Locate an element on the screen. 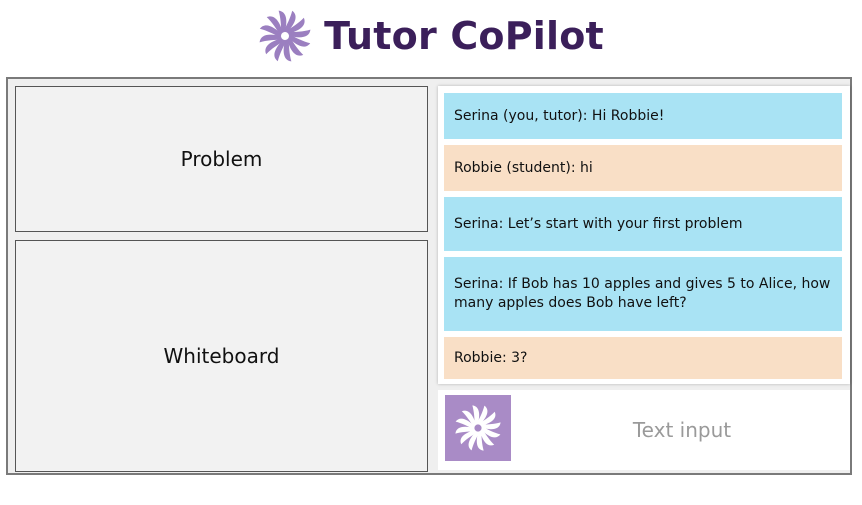 The height and width of the screenshot is (505, 862). input-area is located at coordinates (644, 430).